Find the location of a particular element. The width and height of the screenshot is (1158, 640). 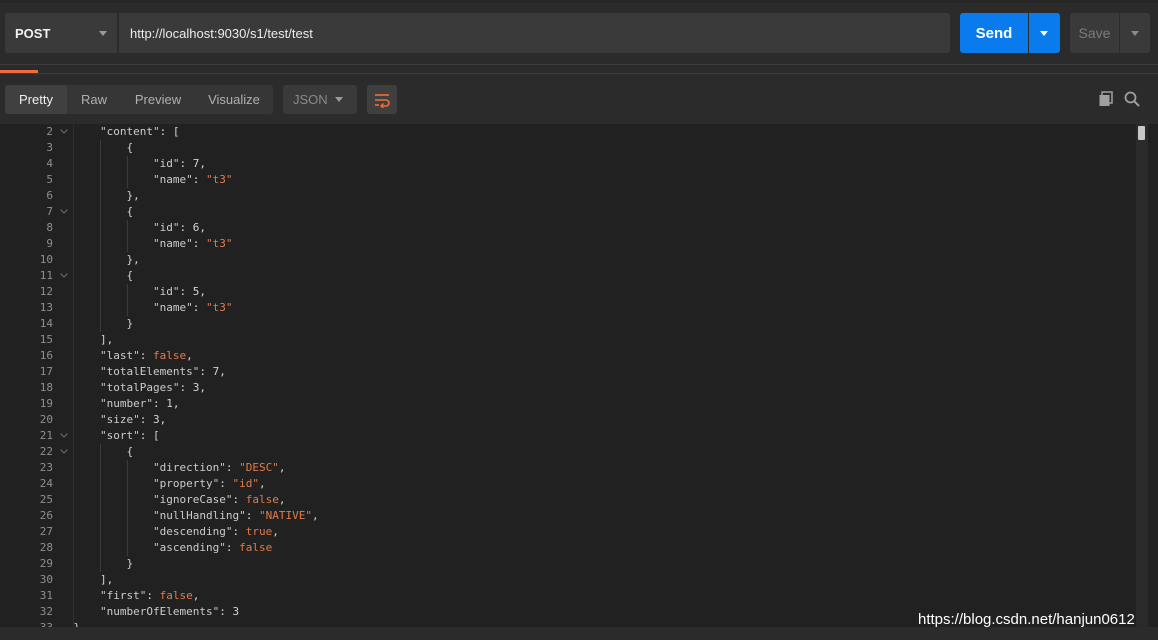

bottom-bar is located at coordinates (579, 633).